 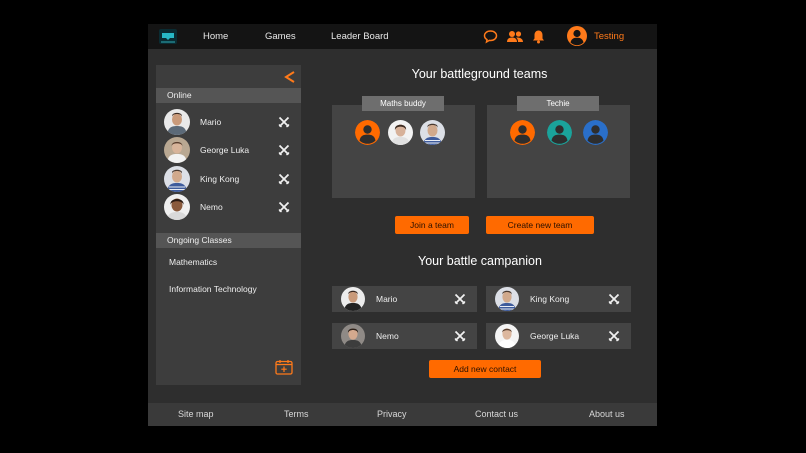 I want to click on footer-link-about: About us, so click(x=607, y=414).